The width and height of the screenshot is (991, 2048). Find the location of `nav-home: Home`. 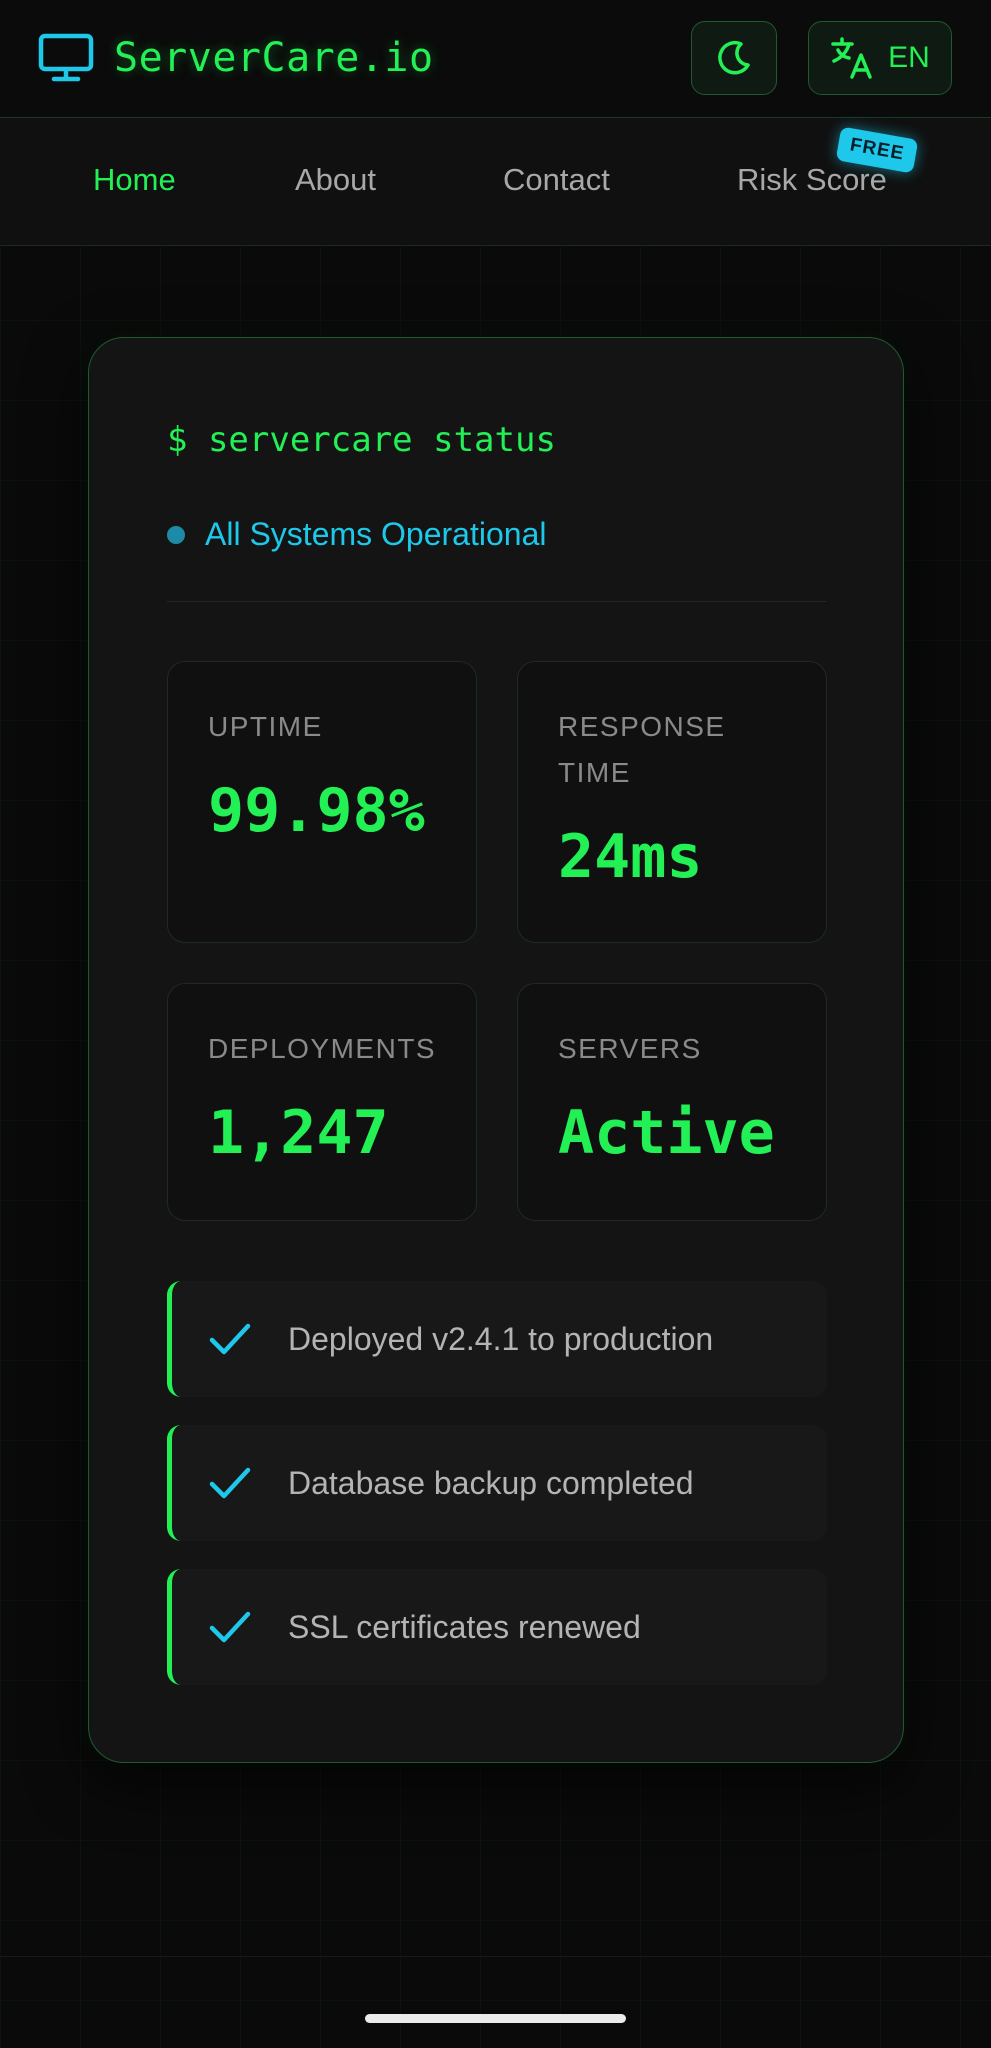

nav-home: Home is located at coordinates (134, 180).